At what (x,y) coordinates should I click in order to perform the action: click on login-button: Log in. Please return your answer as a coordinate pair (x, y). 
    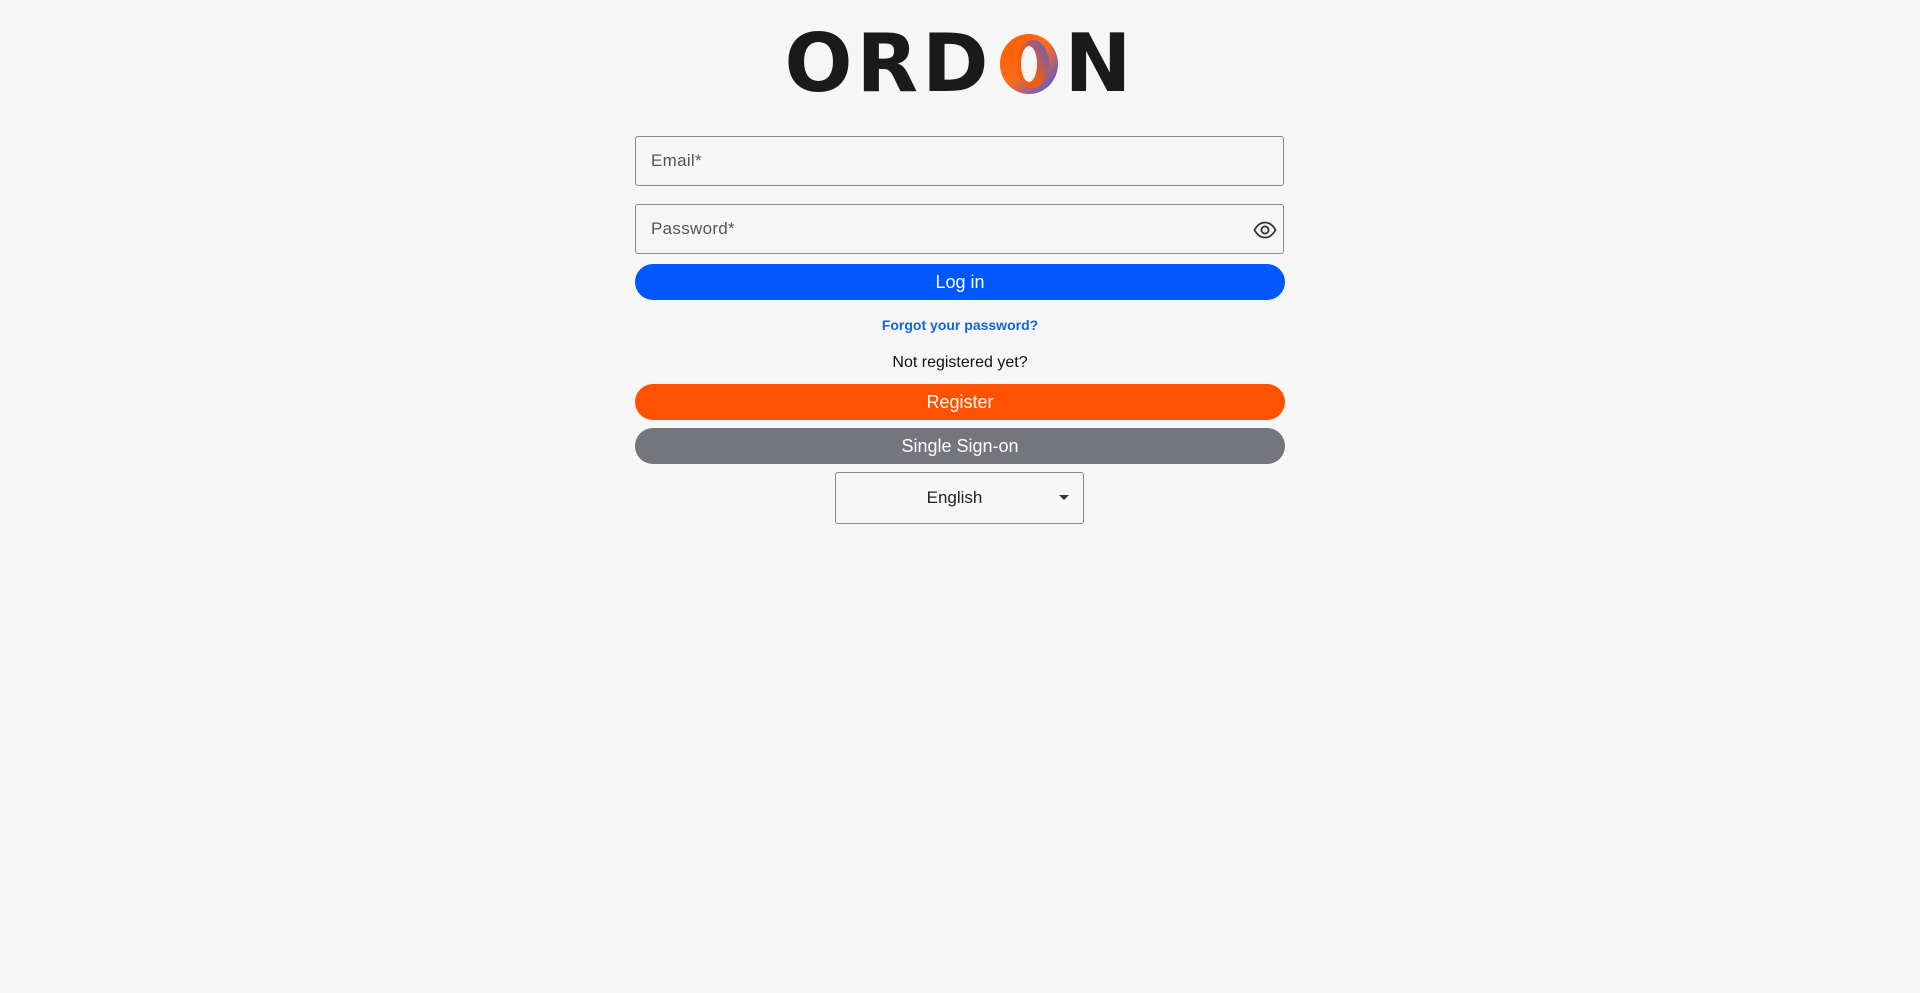
    Looking at the image, I should click on (960, 282).